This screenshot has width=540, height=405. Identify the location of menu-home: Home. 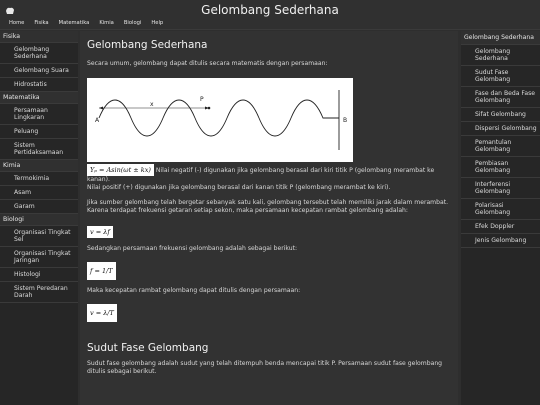
(16, 23).